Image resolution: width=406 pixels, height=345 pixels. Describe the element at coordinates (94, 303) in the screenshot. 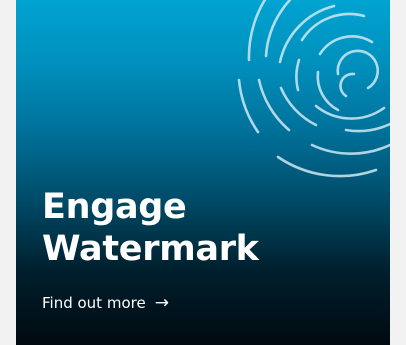

I see `find-out-more-label: Find out more` at that location.